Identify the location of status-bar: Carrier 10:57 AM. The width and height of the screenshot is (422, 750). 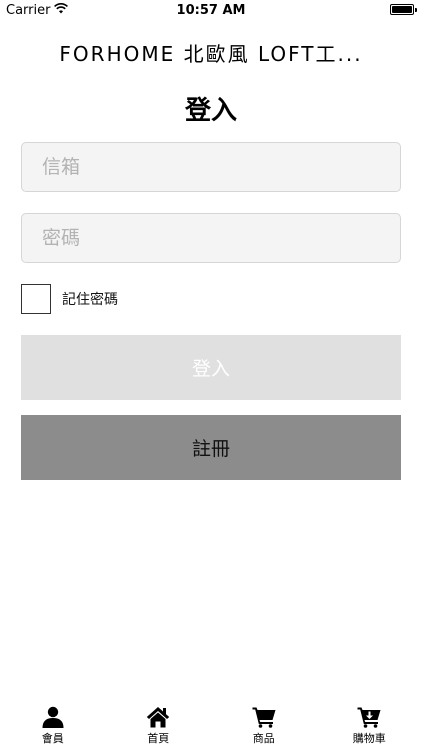
(211, 11).